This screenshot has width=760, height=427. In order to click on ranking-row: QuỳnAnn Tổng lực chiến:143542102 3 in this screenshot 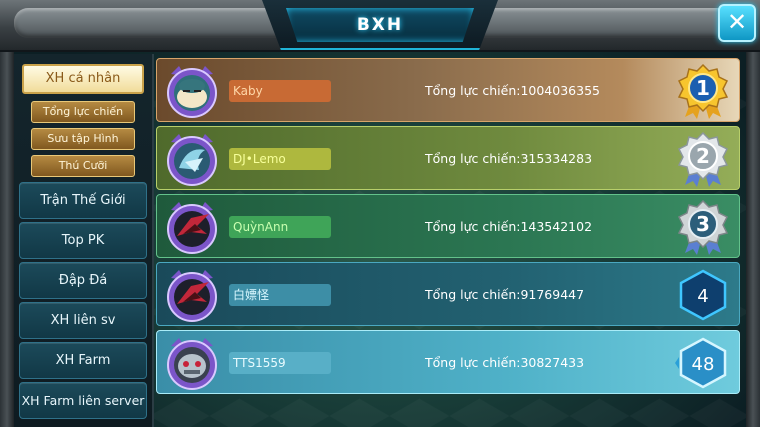, I will do `click(448, 226)`.